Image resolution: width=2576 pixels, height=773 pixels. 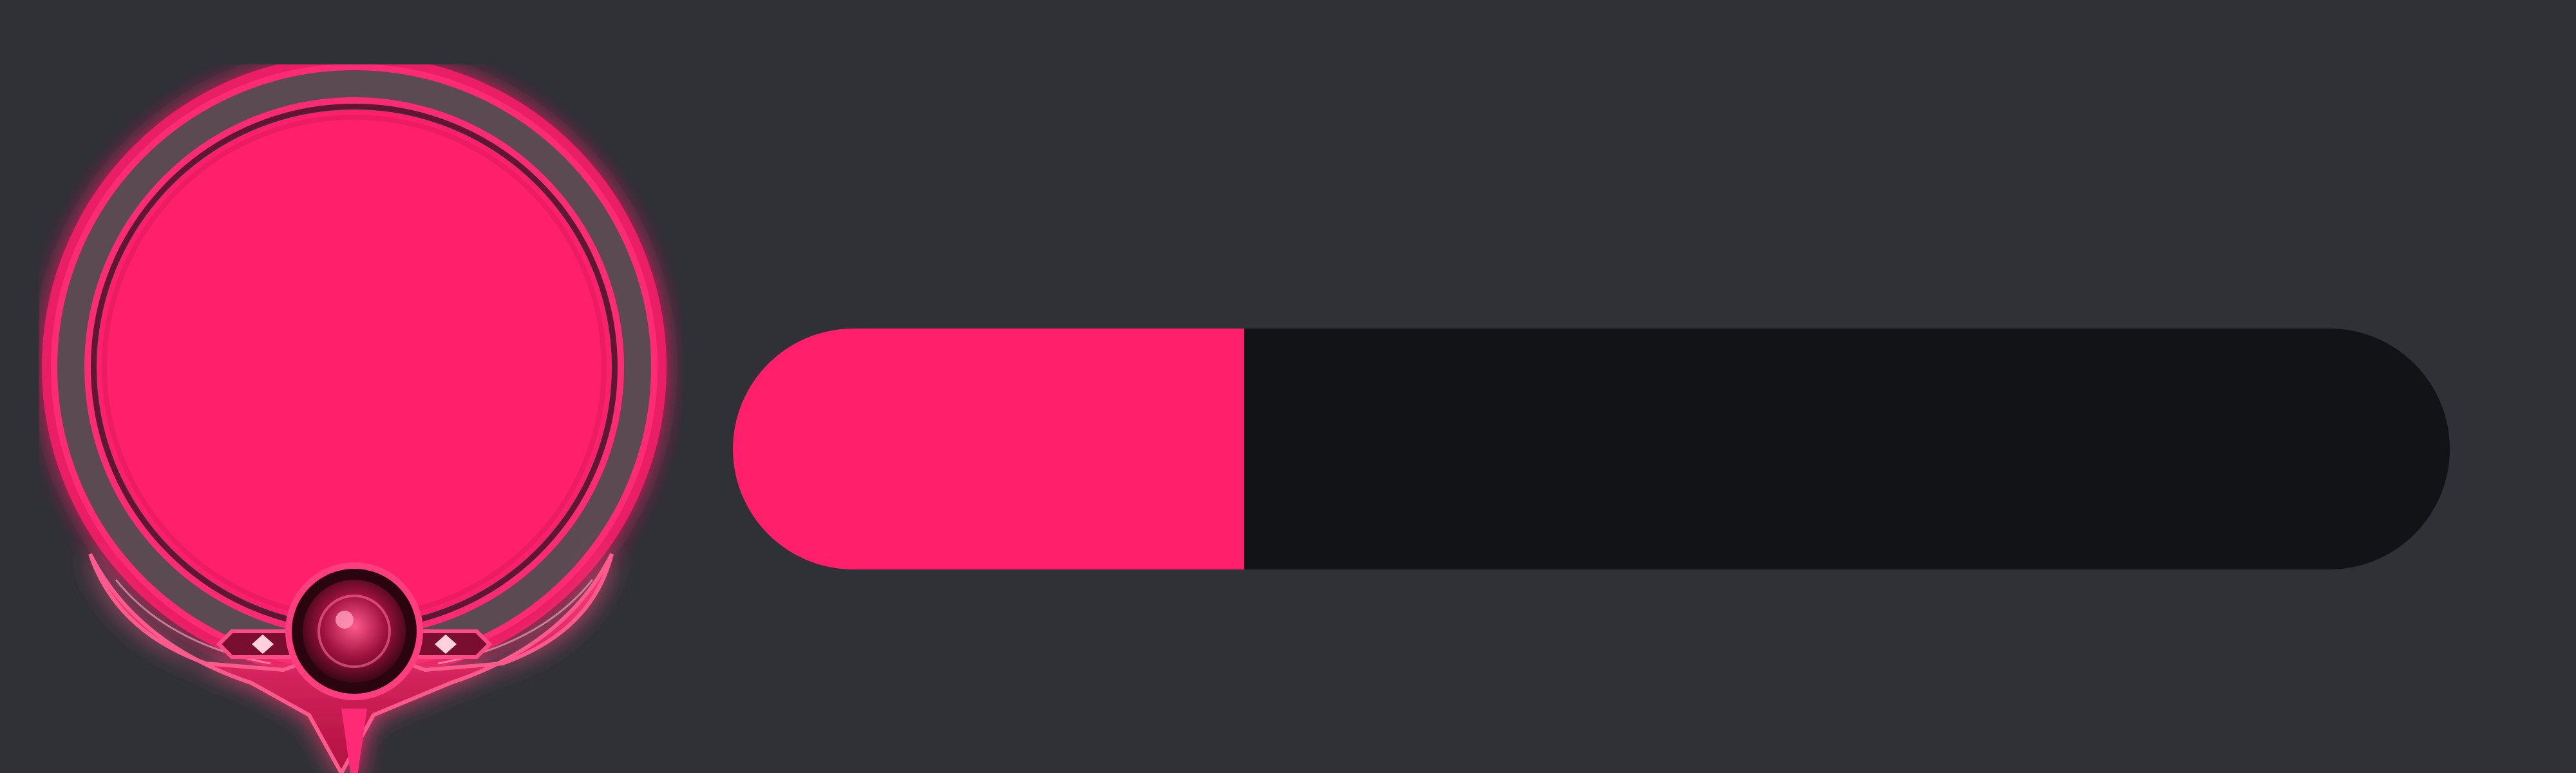 I want to click on progress-bar-fill, so click(x=989, y=449).